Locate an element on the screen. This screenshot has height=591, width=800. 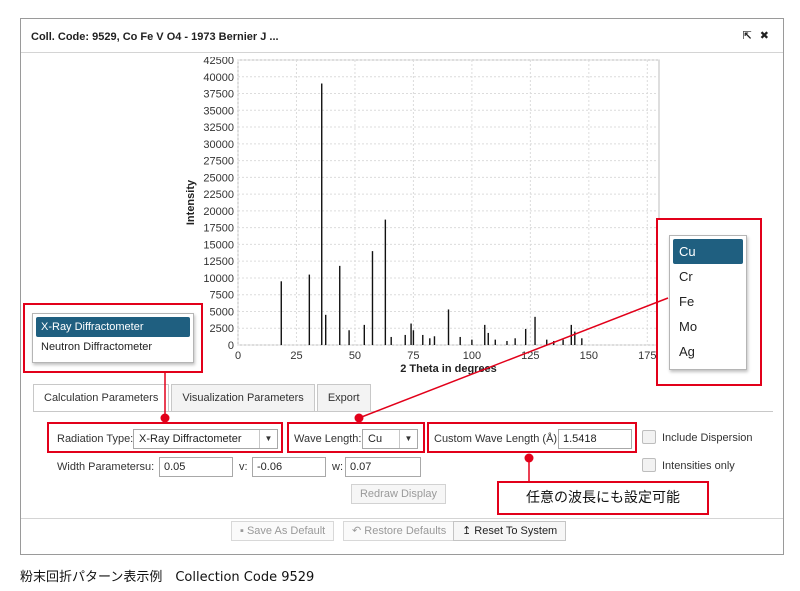
y-tick-label: 17500 is located at coordinates (218, 229).